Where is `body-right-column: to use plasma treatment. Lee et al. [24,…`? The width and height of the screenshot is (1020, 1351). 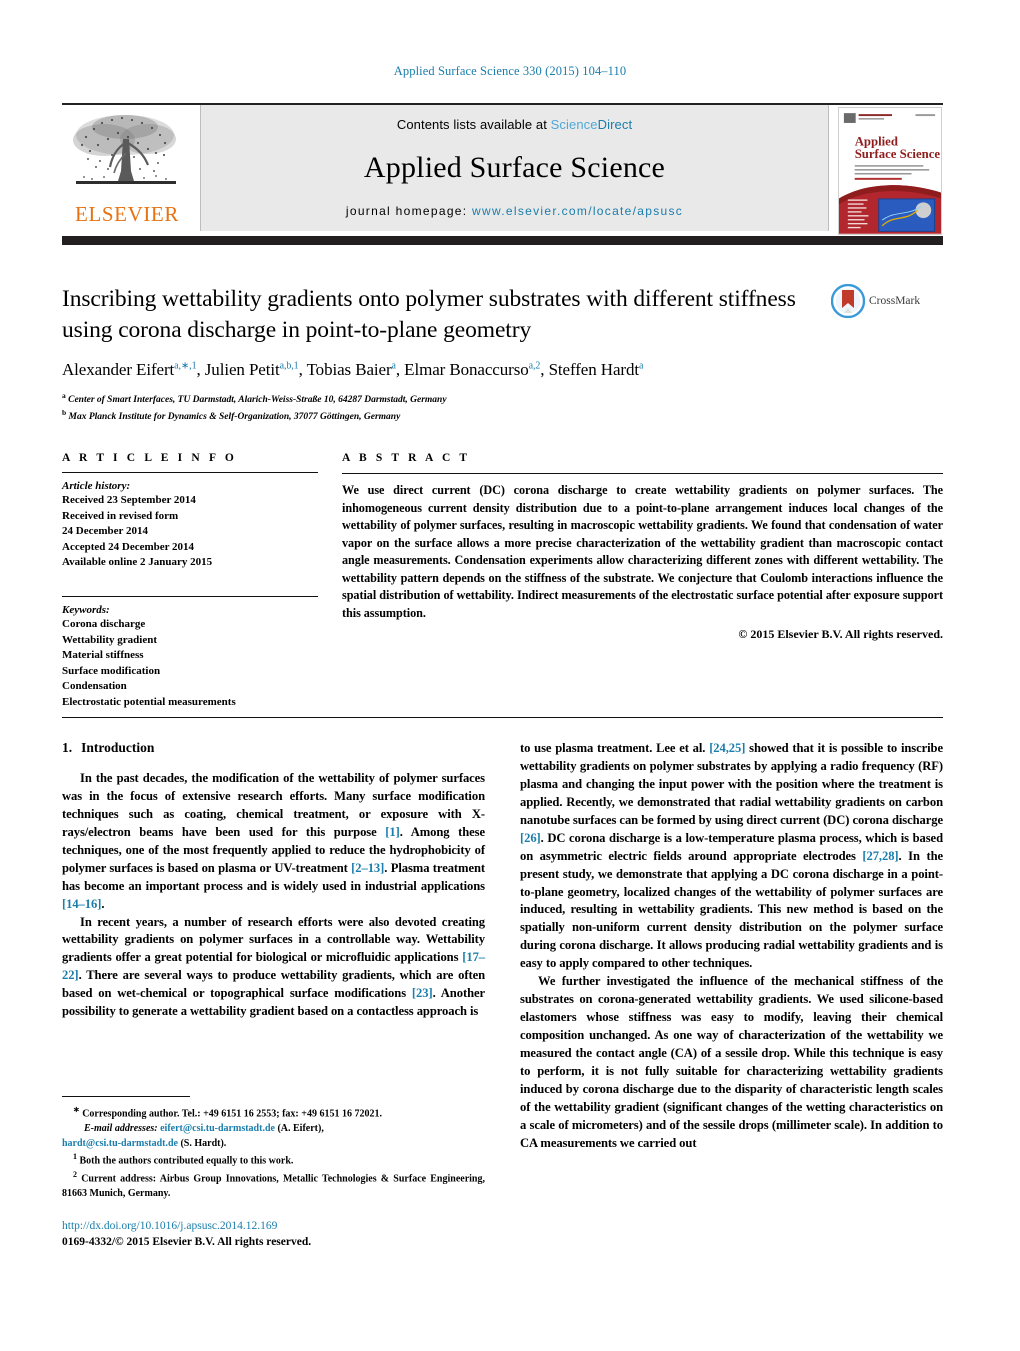
body-right-column: to use plasma treatment. Lee et al. [24,… is located at coordinates (731, 946).